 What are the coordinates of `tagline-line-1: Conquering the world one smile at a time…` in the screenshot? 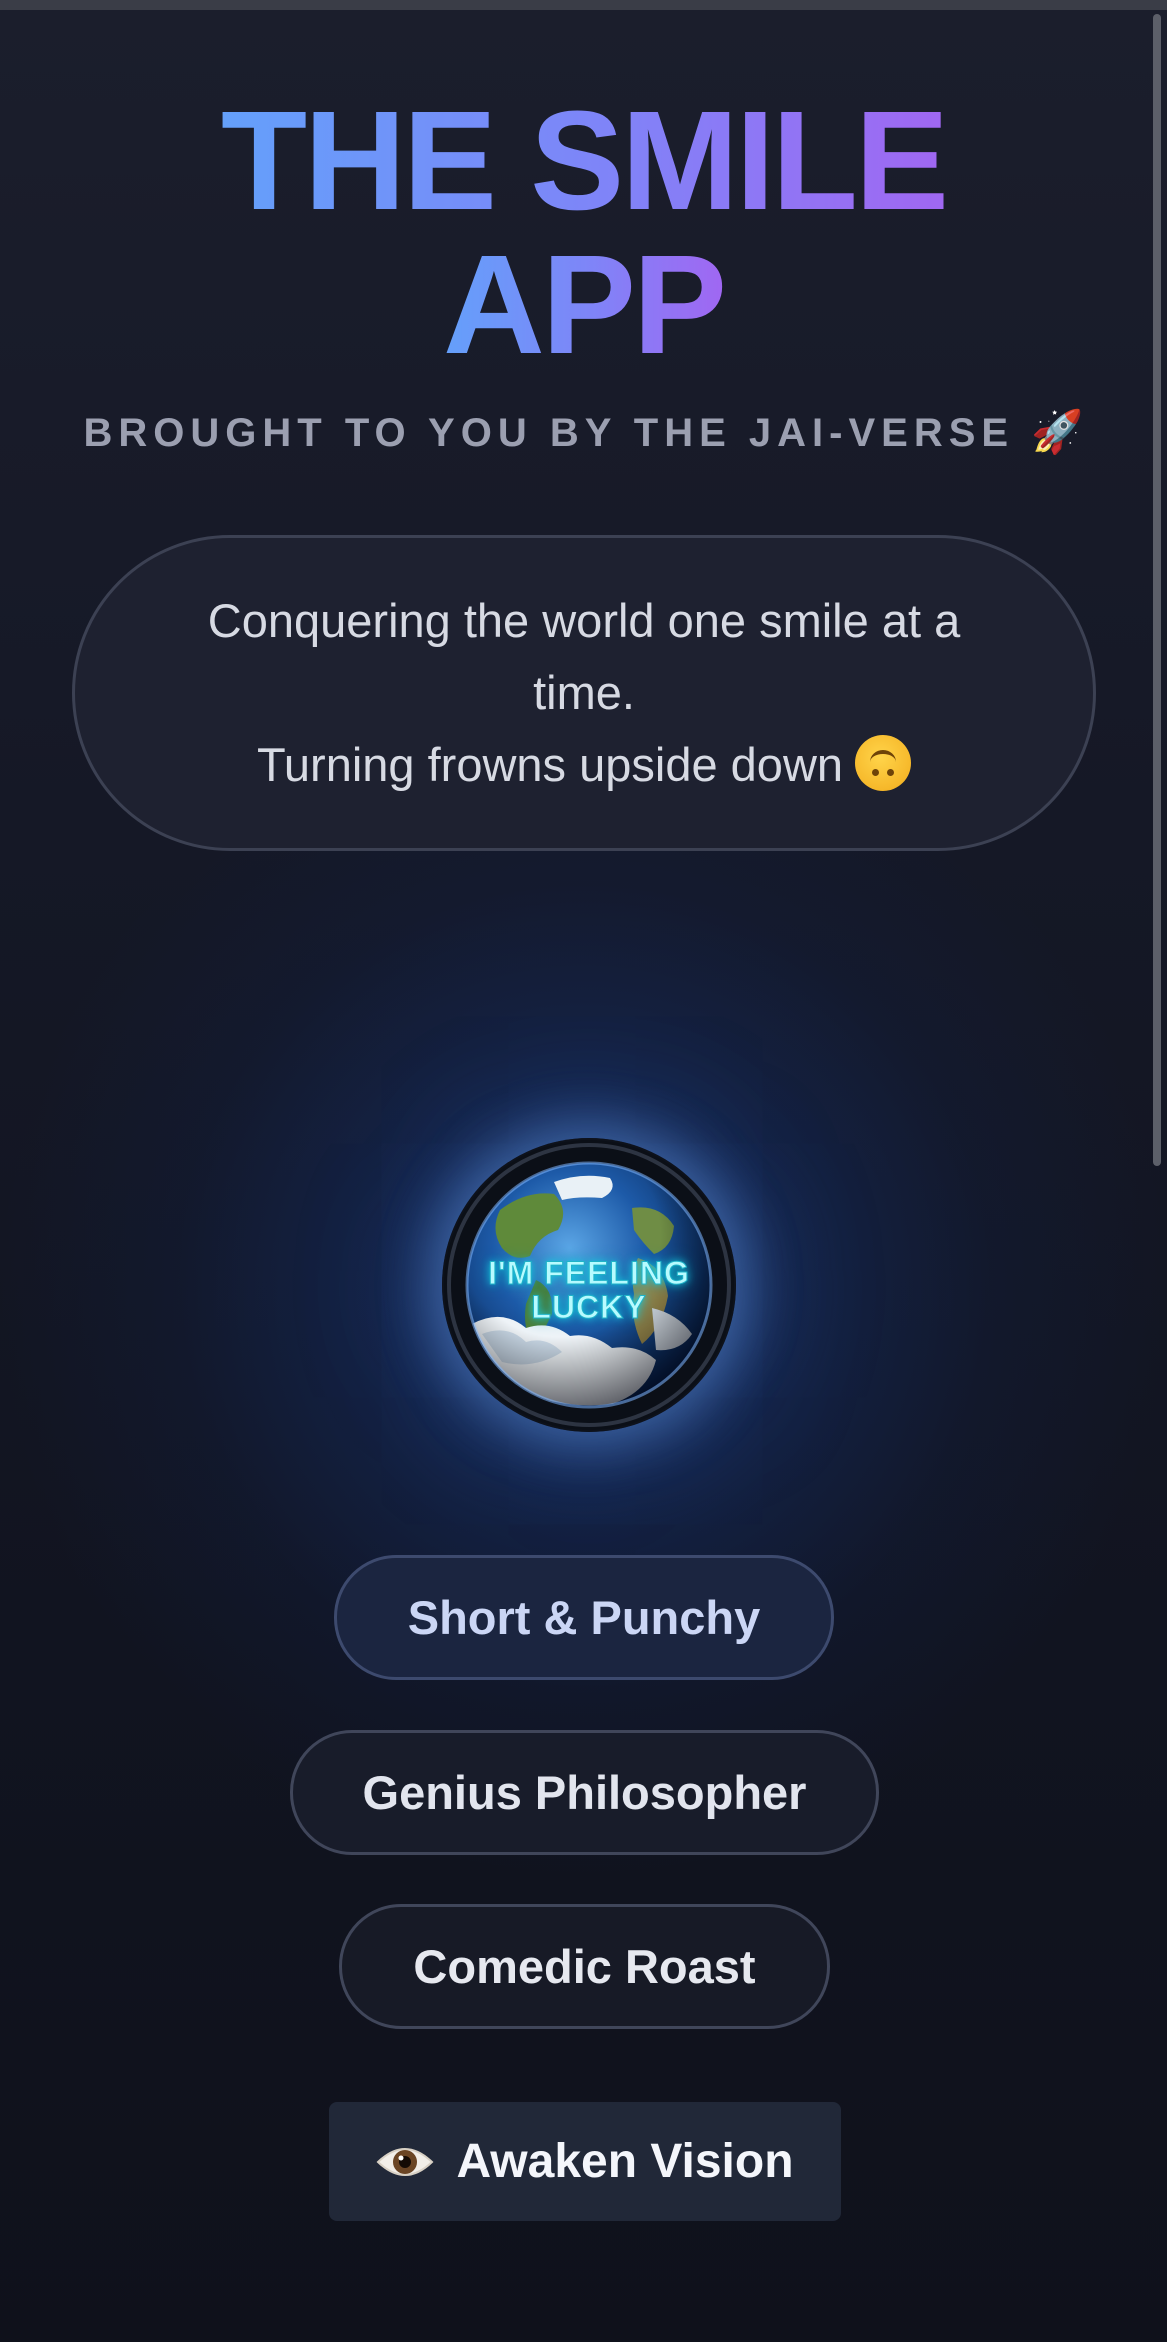 It's located at (584, 656).